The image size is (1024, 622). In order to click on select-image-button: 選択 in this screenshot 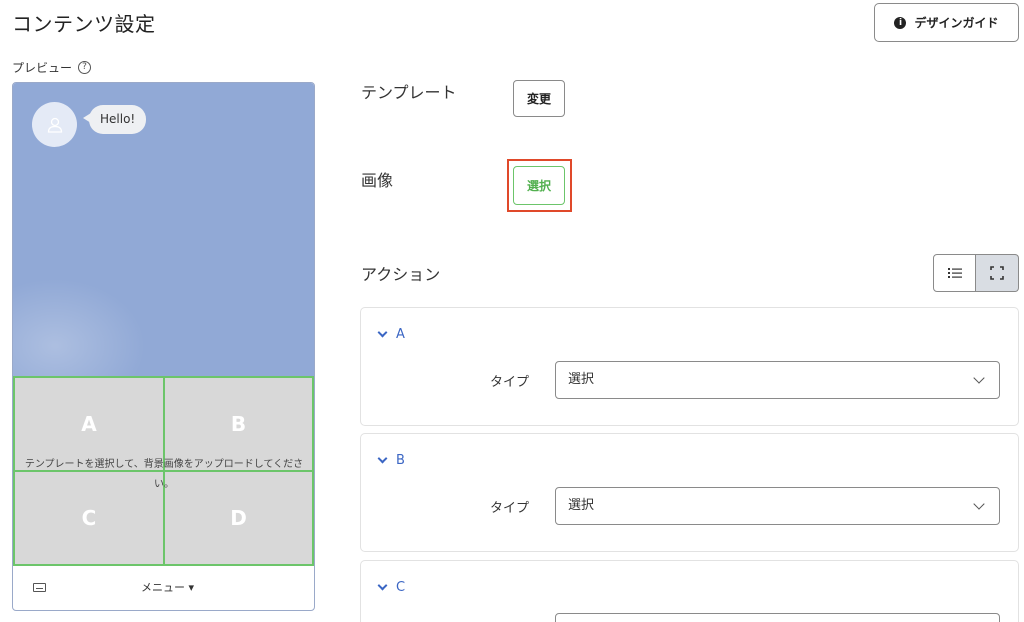, I will do `click(539, 185)`.